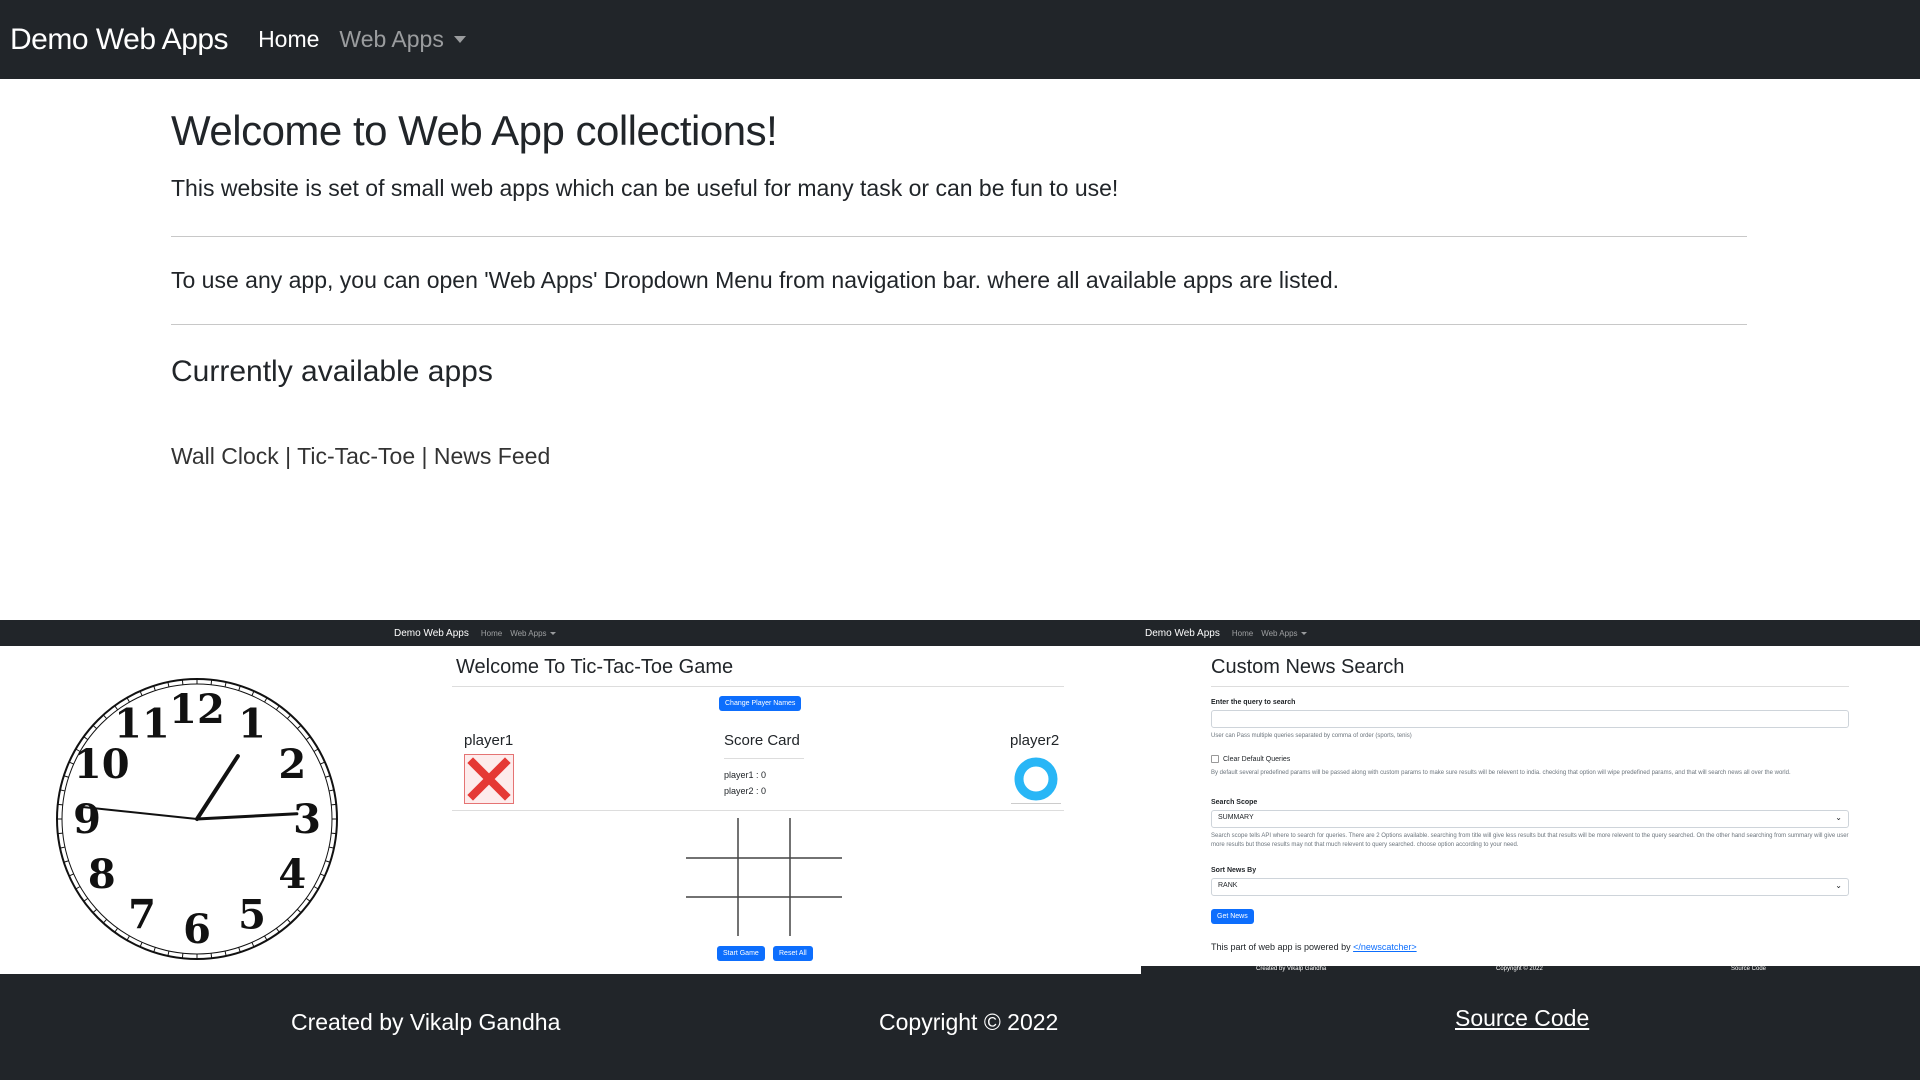 Image resolution: width=1920 pixels, height=1080 pixels. I want to click on clock-number: 5, so click(252, 914).